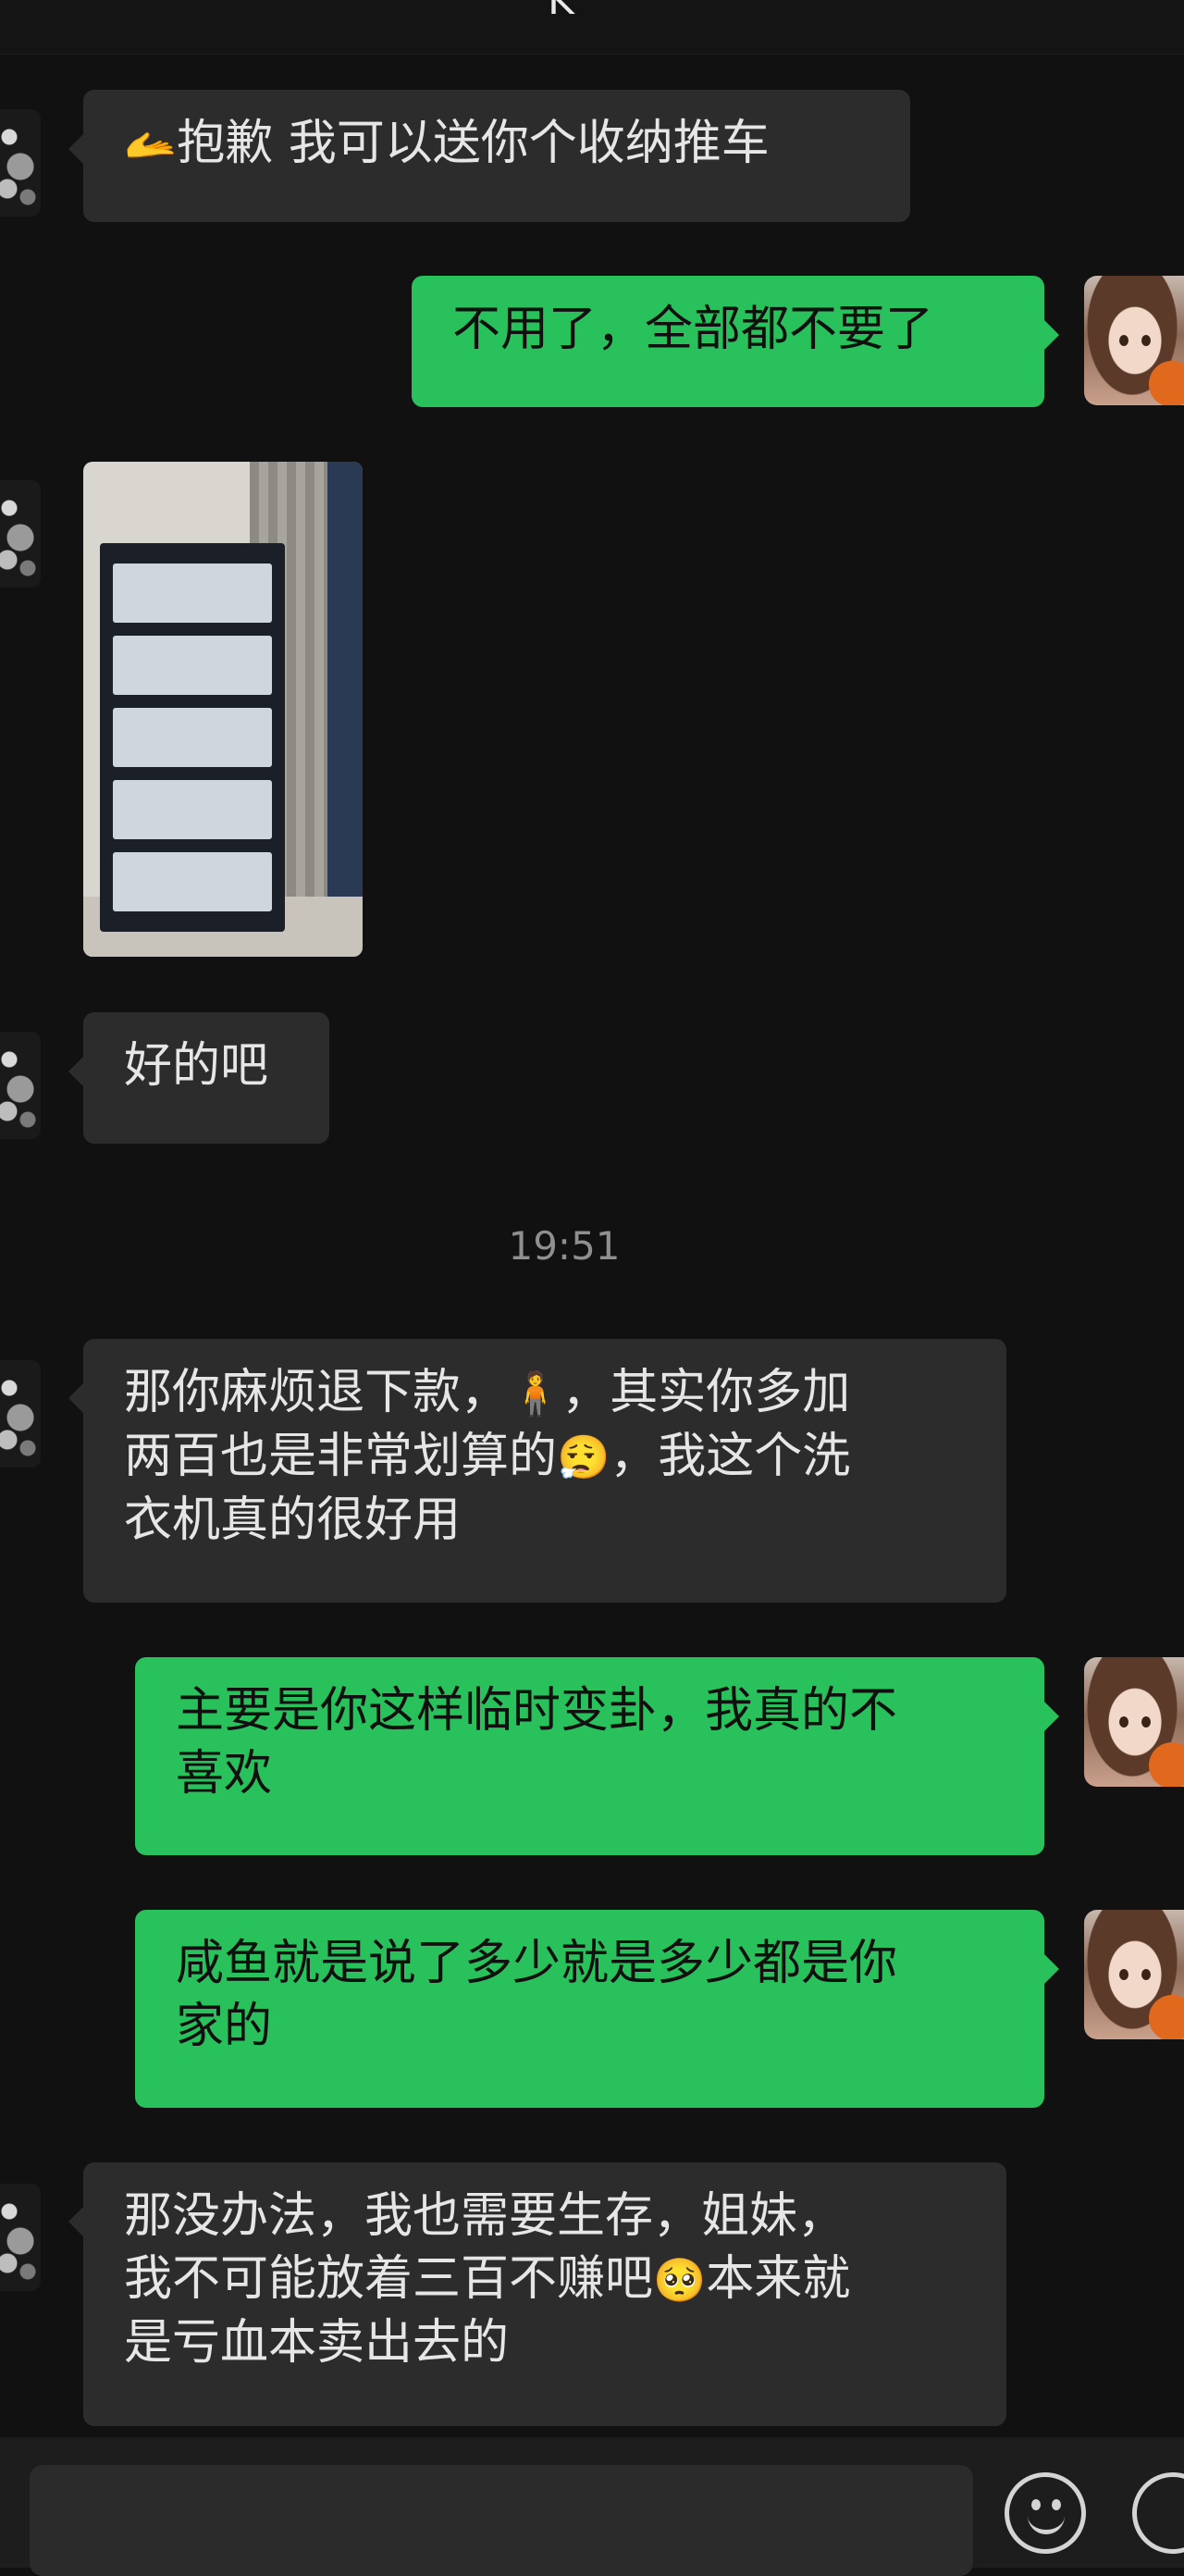 This screenshot has height=2576, width=1184. I want to click on top-bar: K, so click(592, 28).